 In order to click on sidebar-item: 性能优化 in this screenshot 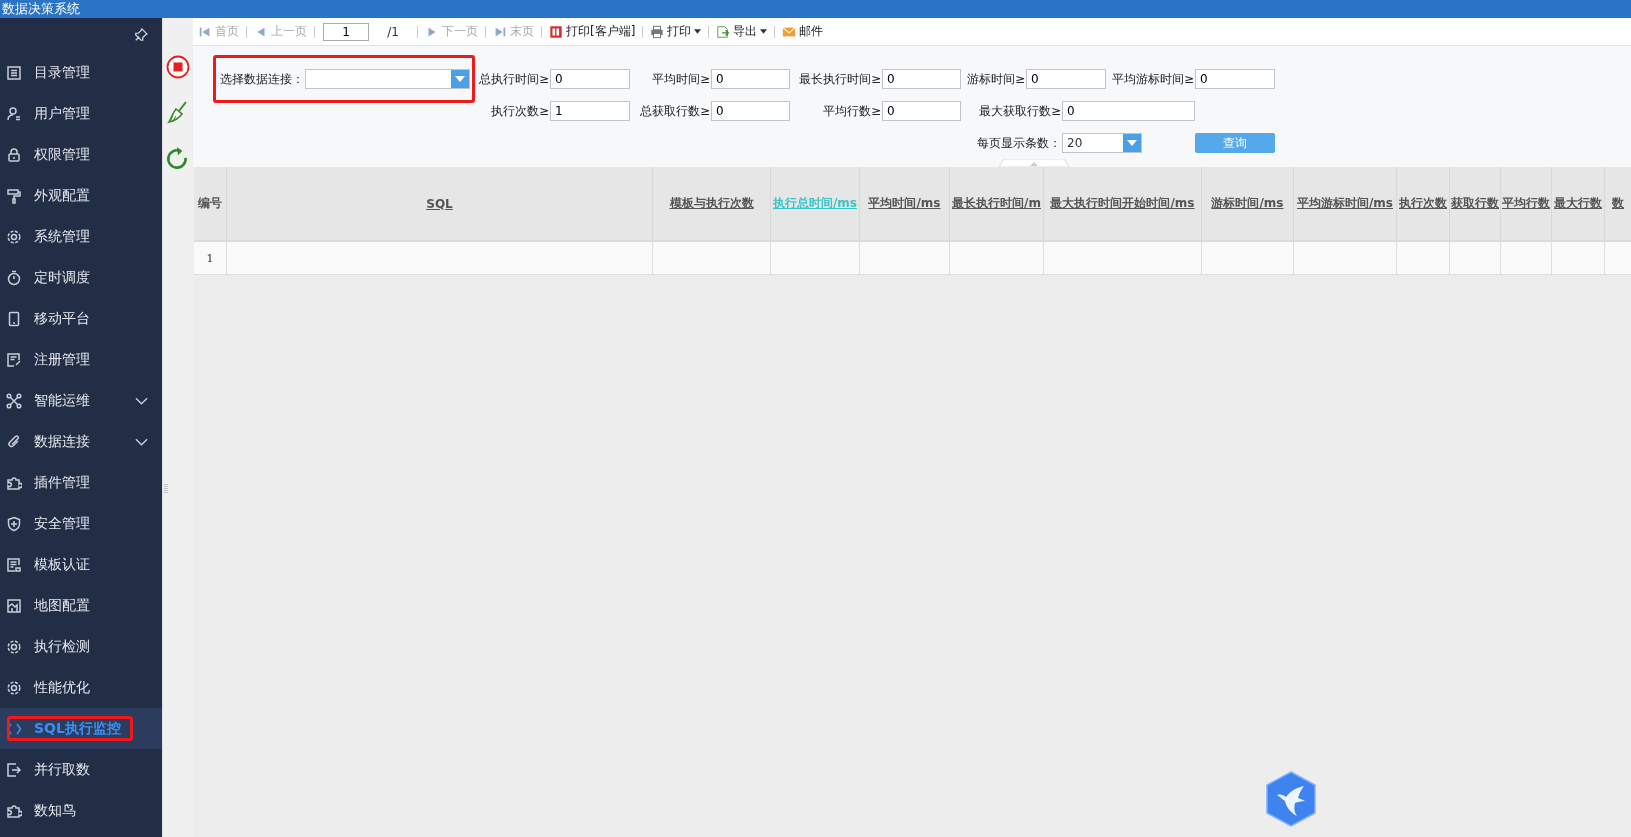, I will do `click(81, 687)`.